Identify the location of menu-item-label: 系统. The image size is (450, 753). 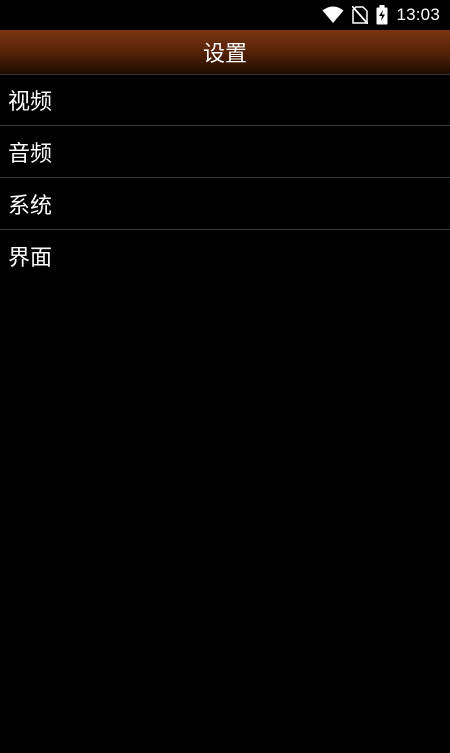
(30, 206).